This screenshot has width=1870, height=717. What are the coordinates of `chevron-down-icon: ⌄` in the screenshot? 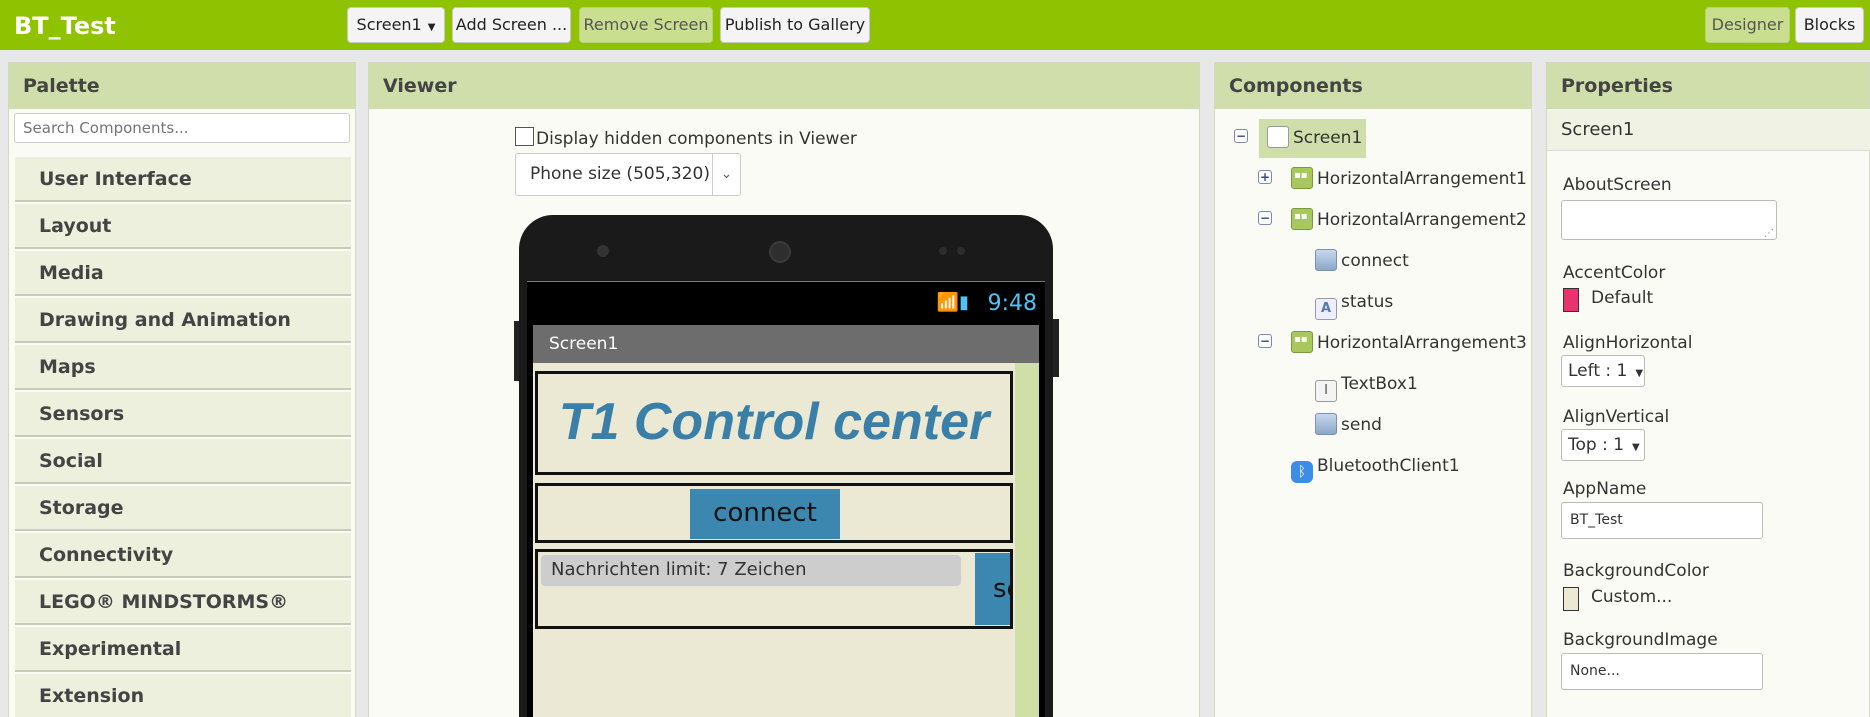 It's located at (726, 174).